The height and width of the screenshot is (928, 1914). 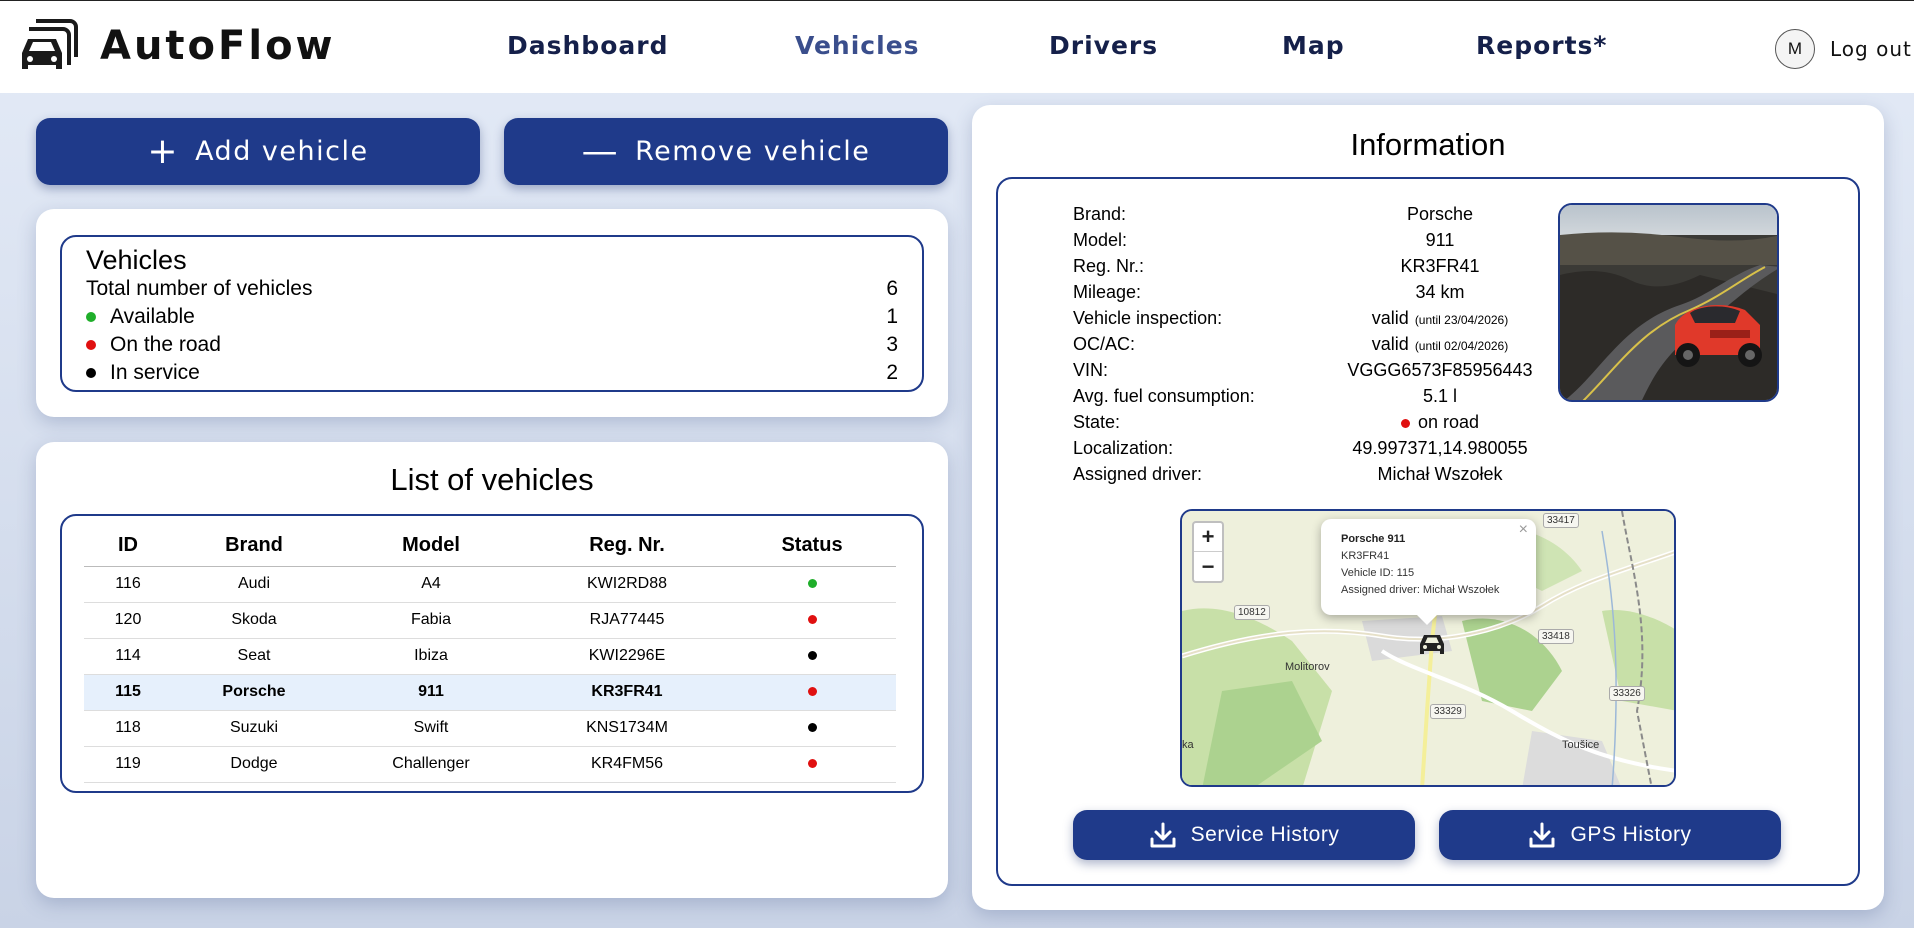 I want to click on model-label: Model:, so click(x=1100, y=240).